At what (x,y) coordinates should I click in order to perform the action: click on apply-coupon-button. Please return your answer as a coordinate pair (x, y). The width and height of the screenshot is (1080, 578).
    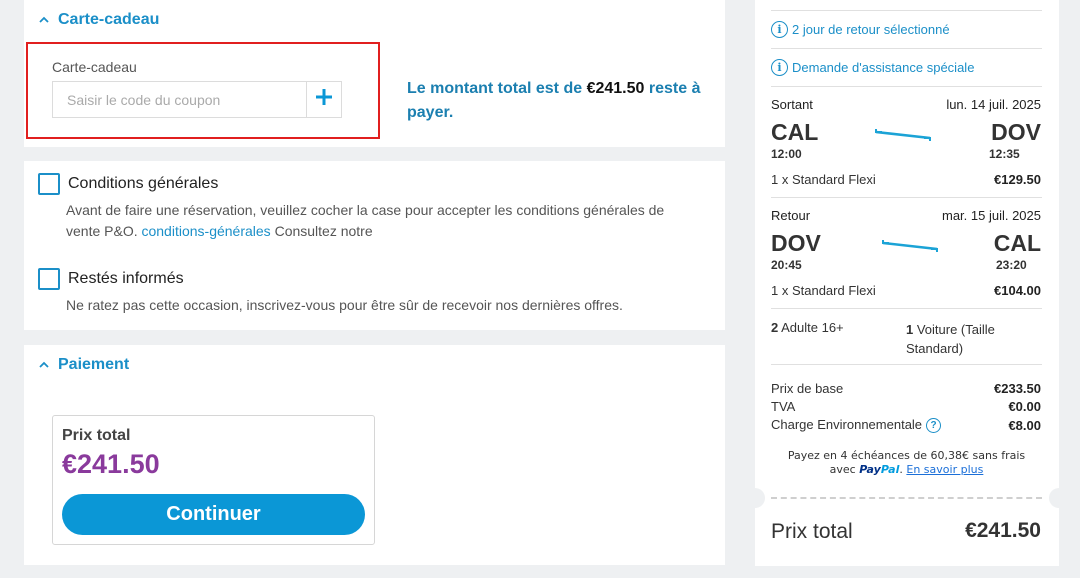
    Looking at the image, I should click on (323, 99).